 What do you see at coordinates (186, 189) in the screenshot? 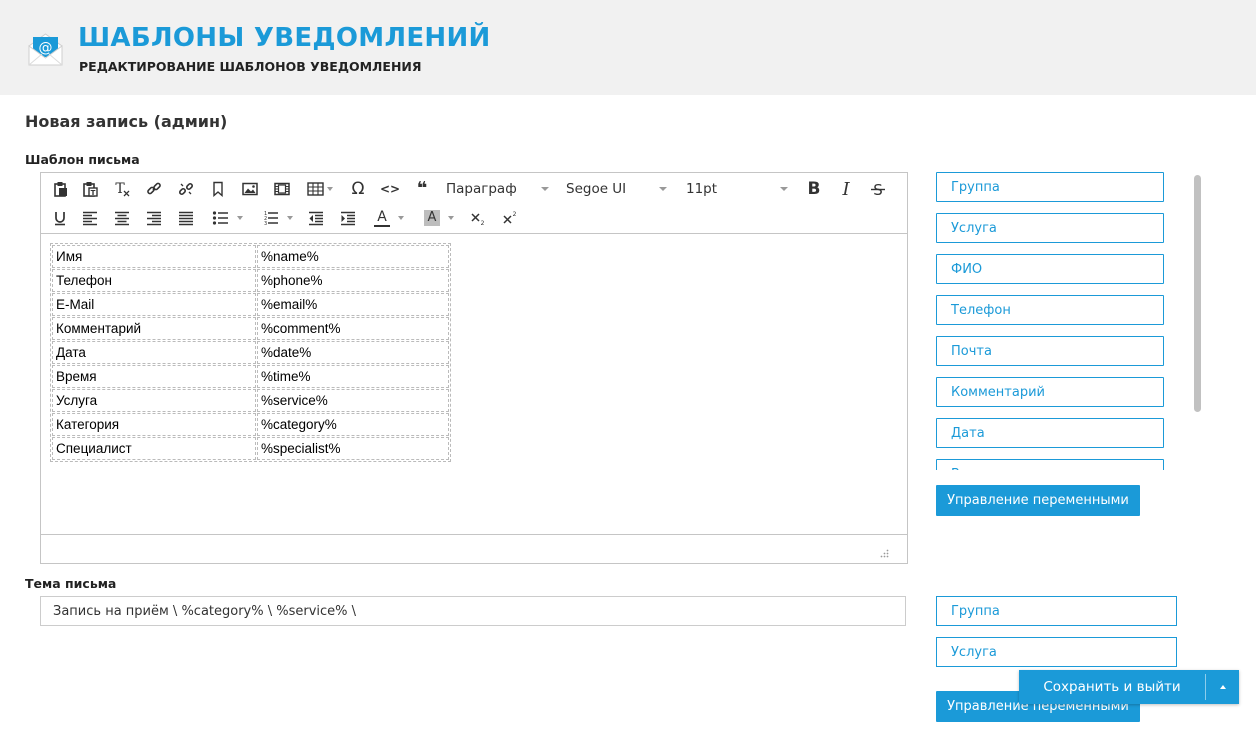
I see `unlink-icon` at bounding box center [186, 189].